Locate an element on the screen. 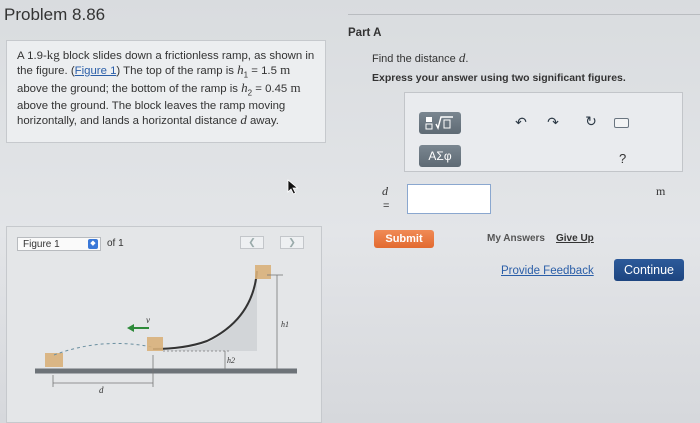 This screenshot has height=423, width=700. figure-select: Figure 1 ◆ is located at coordinates (59, 244).